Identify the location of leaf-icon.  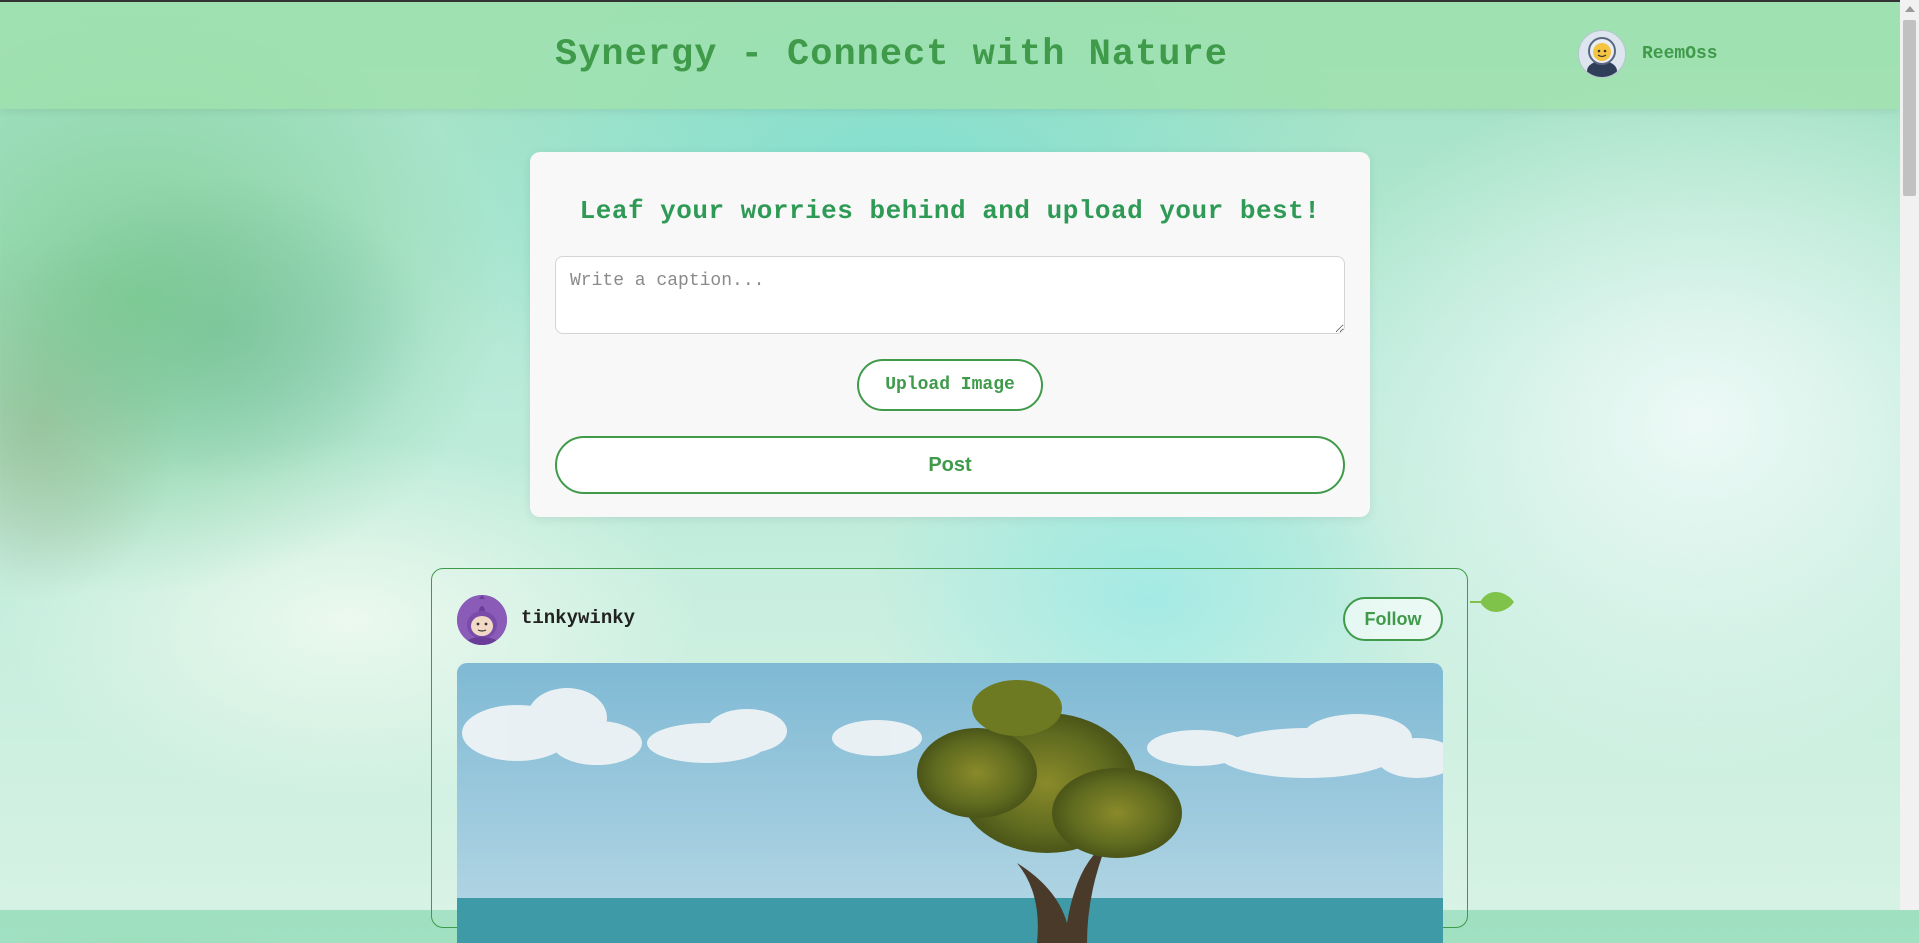
(1493, 604).